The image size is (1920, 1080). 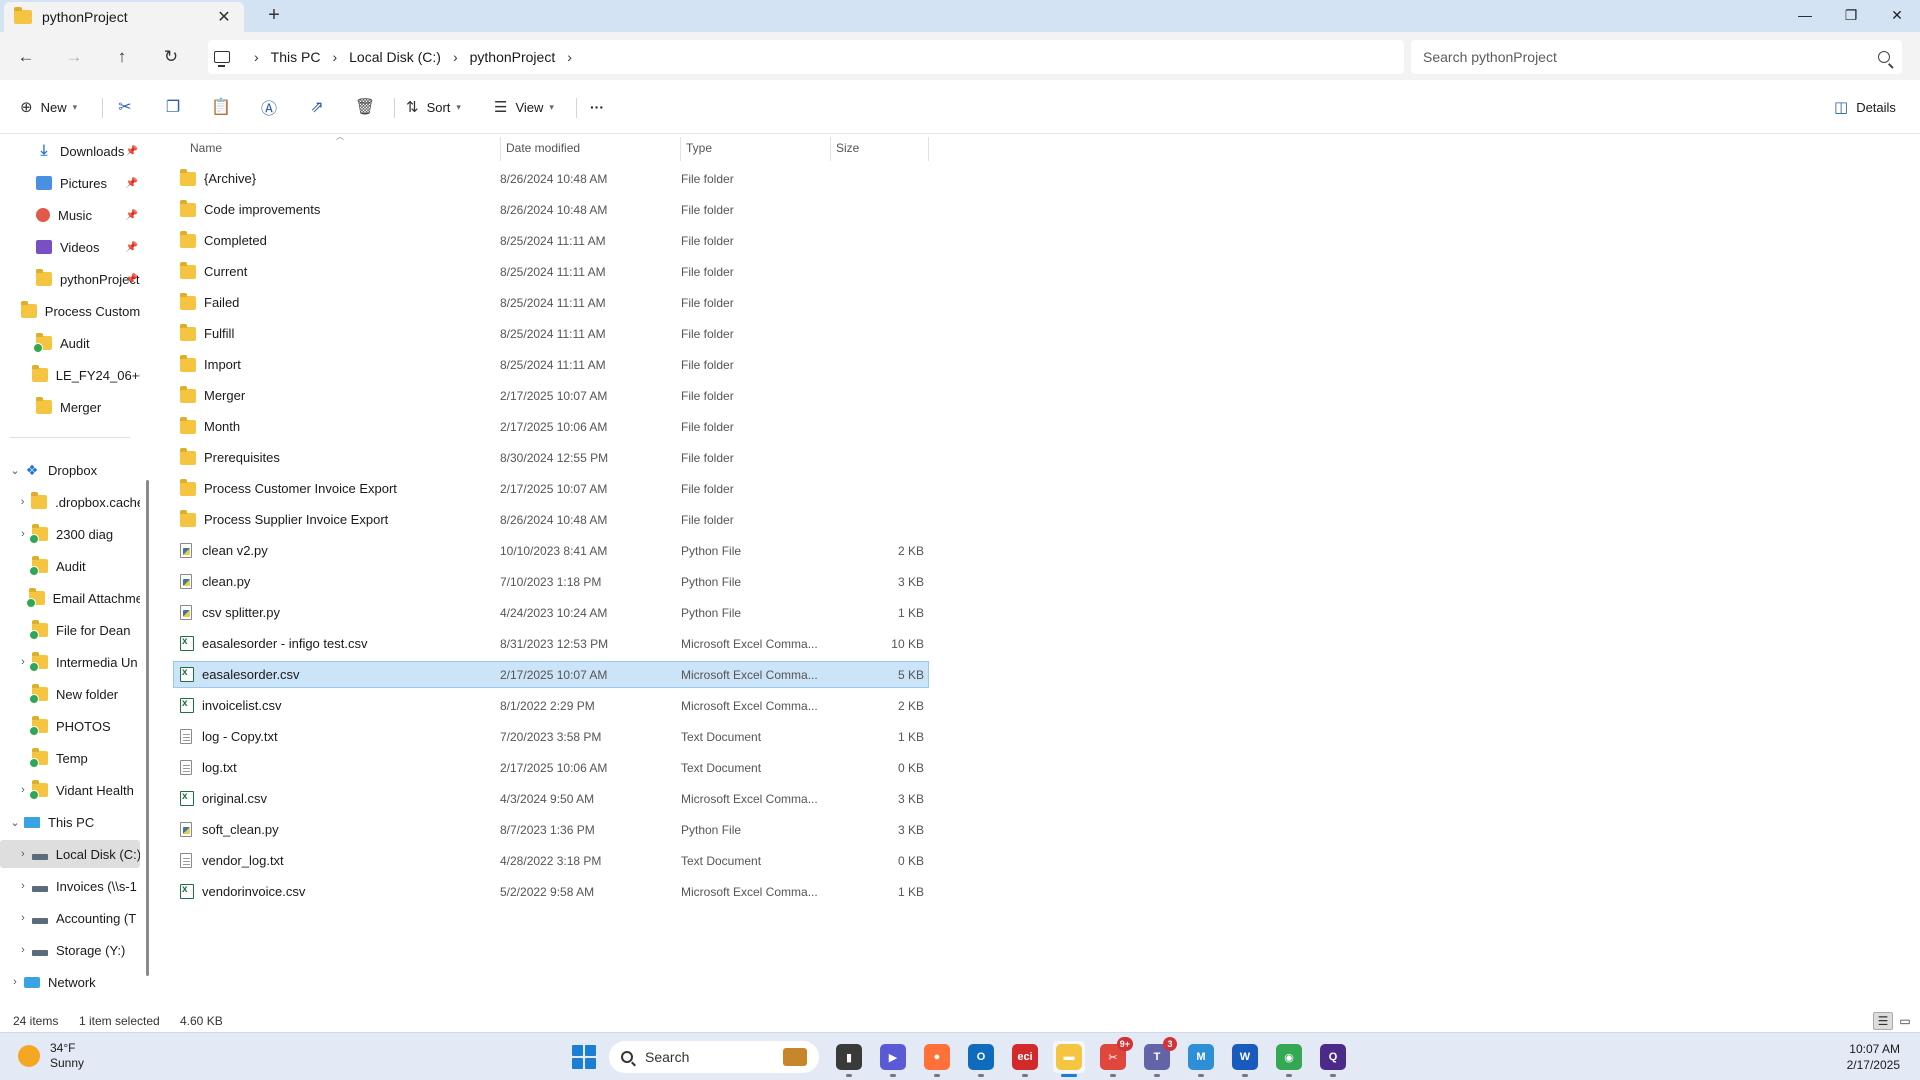 What do you see at coordinates (551, 395) in the screenshot?
I see `file-row: Merger 2/17/2025 10:07 AM File folder` at bounding box center [551, 395].